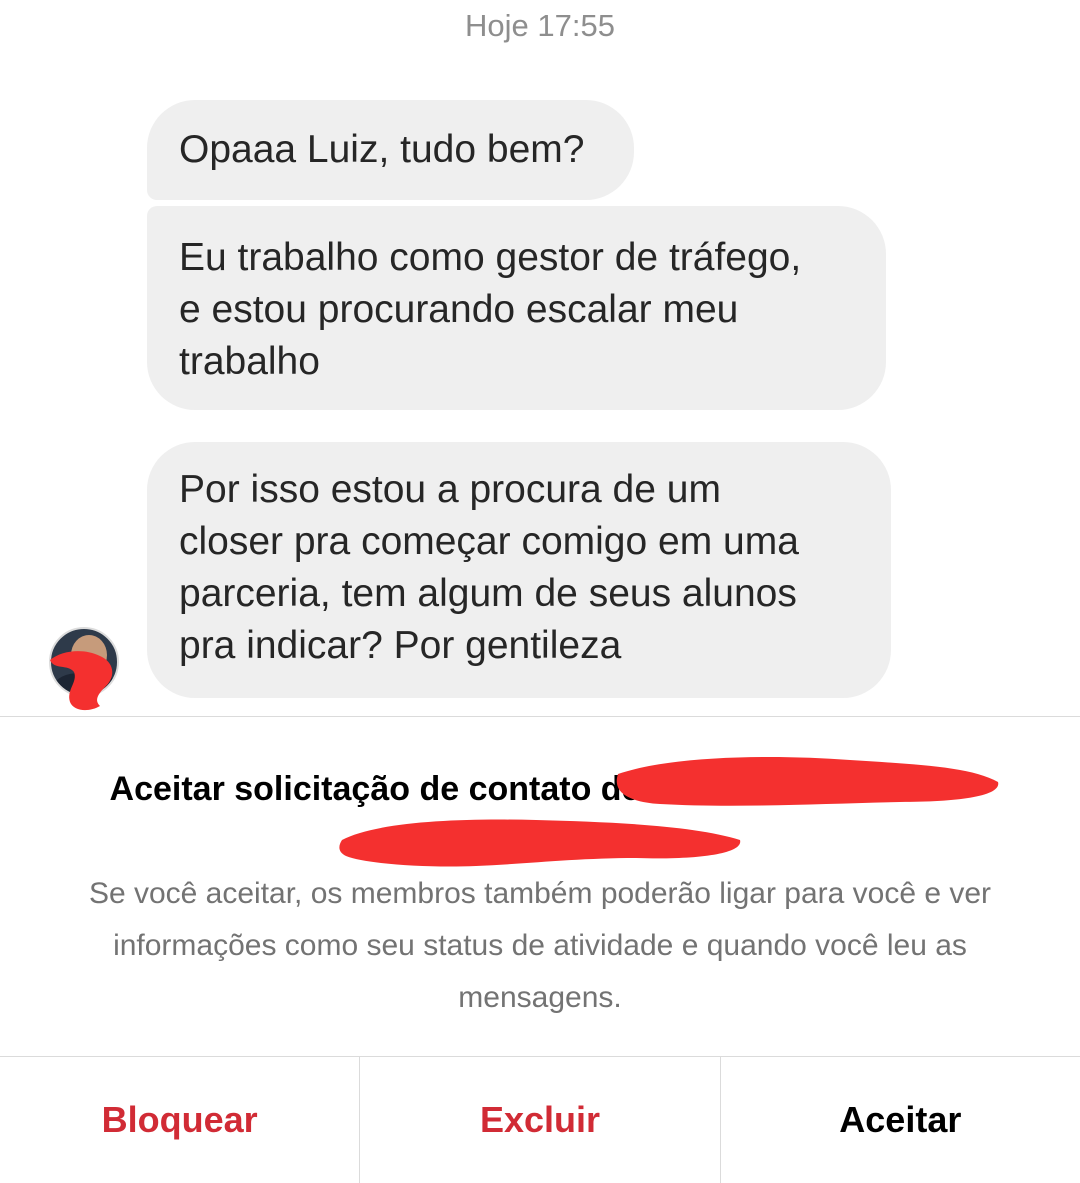  What do you see at coordinates (807, 781) in the screenshot?
I see `redacted-username` at bounding box center [807, 781].